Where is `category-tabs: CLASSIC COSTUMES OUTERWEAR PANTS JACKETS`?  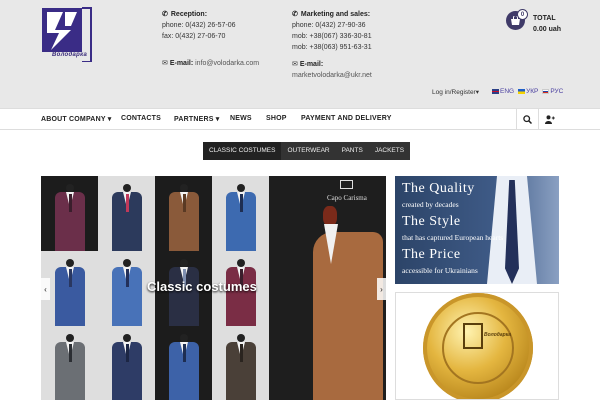 category-tabs: CLASSIC COSTUMES OUTERWEAR PANTS JACKETS is located at coordinates (307, 151).